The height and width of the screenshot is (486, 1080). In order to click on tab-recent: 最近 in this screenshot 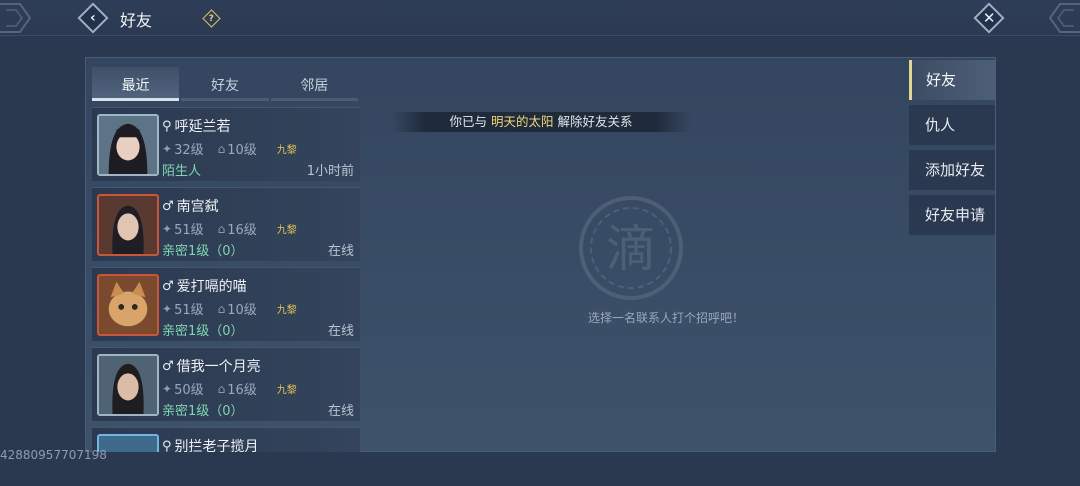, I will do `click(136, 84)`.